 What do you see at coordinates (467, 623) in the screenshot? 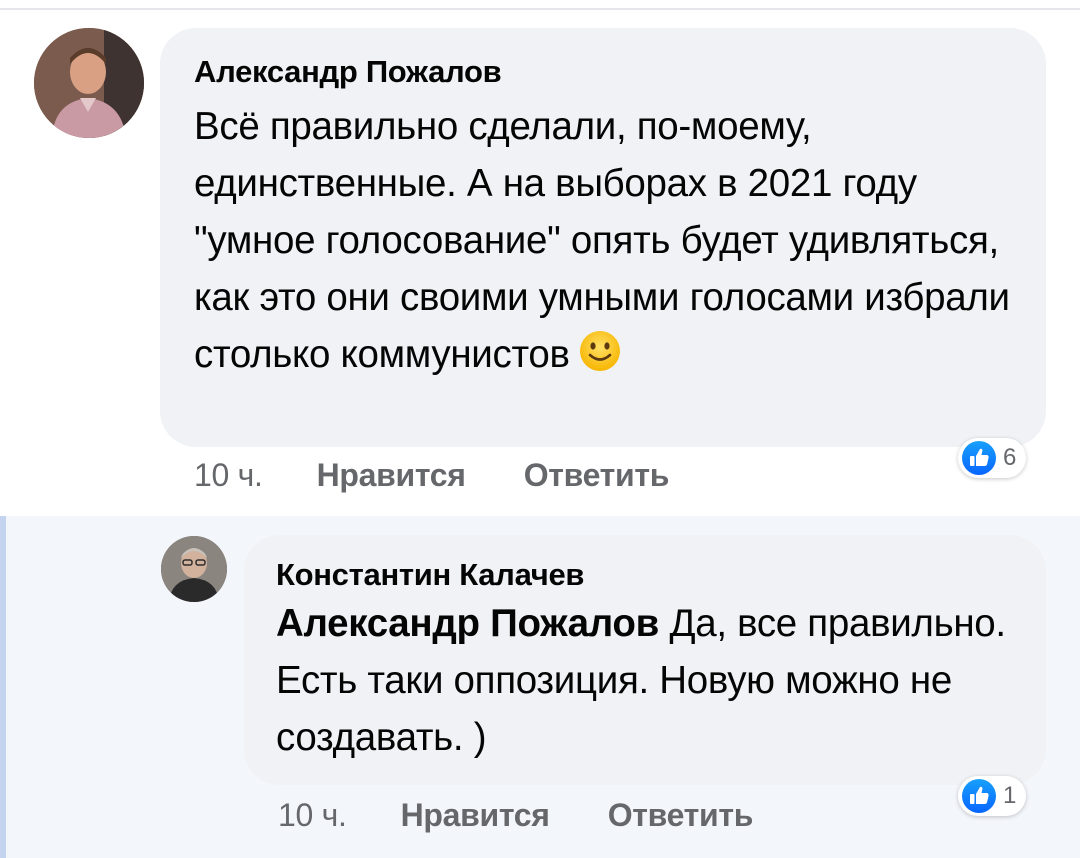
I see `mention-link: Александр Пожалов` at bounding box center [467, 623].